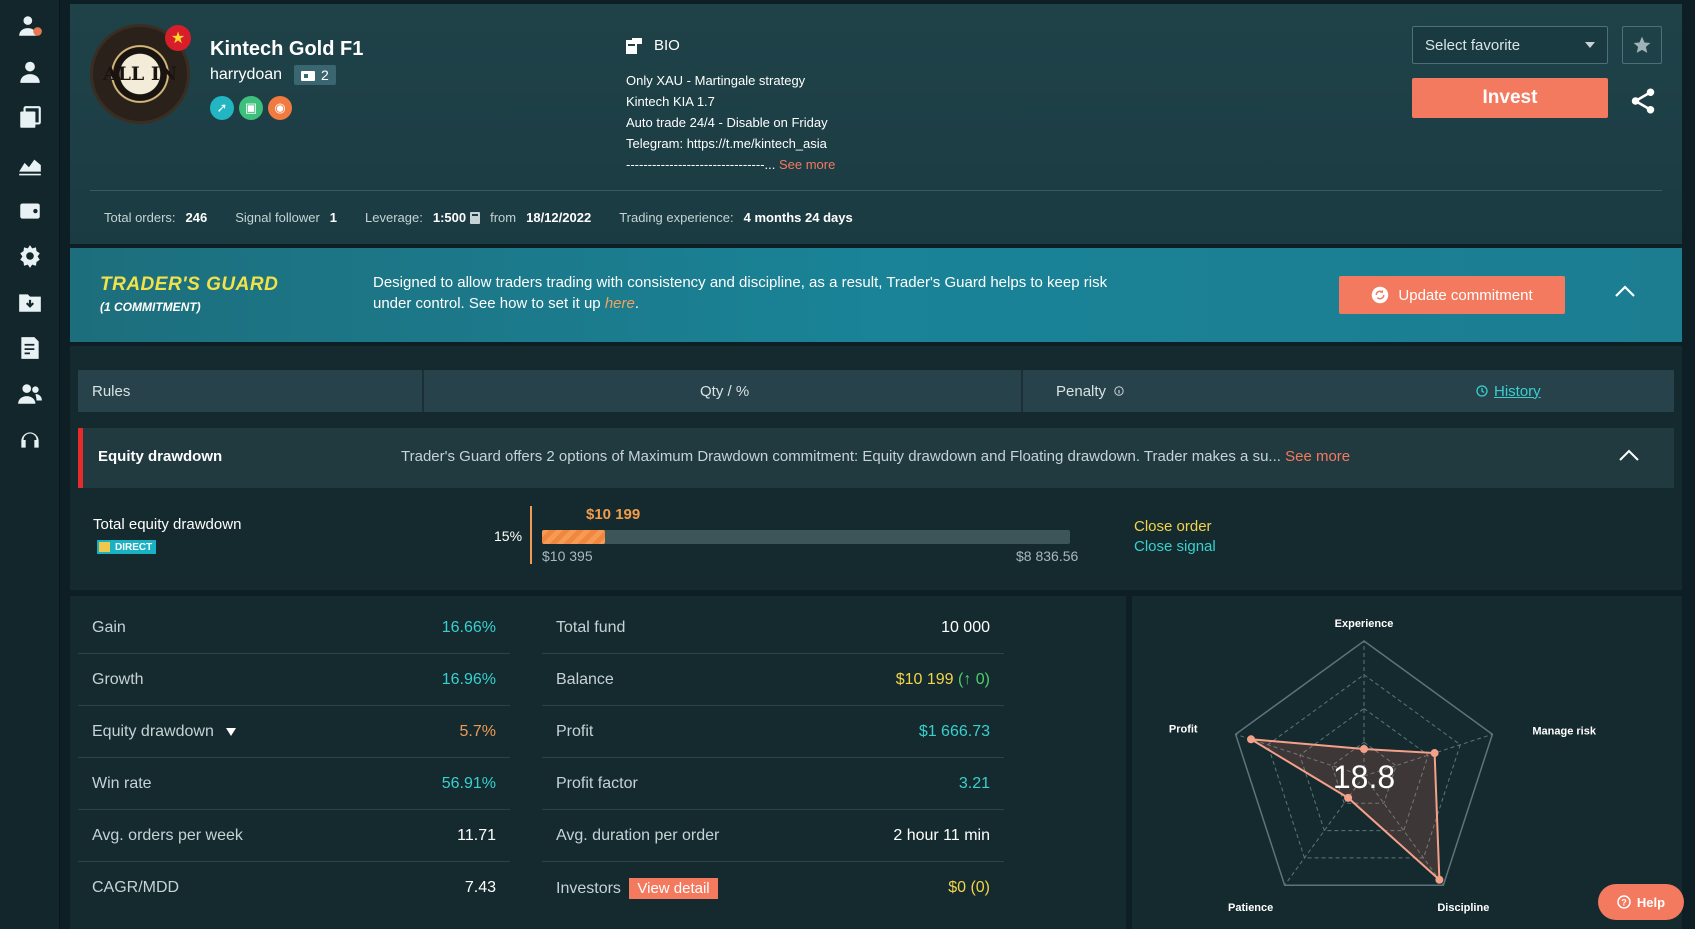 Image resolution: width=1695 pixels, height=929 pixels. What do you see at coordinates (468, 627) in the screenshot?
I see `stat-value: 16.66%` at bounding box center [468, 627].